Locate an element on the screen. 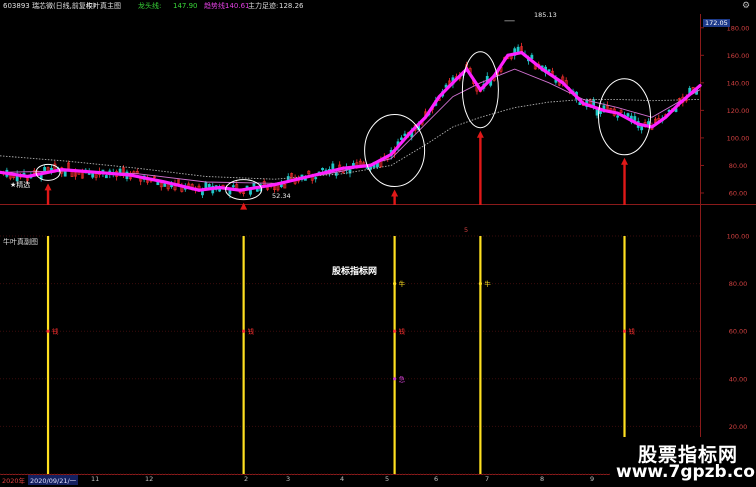 This screenshot has height=487, width=756. trend-line-value: 140.61 is located at coordinates (237, 6).